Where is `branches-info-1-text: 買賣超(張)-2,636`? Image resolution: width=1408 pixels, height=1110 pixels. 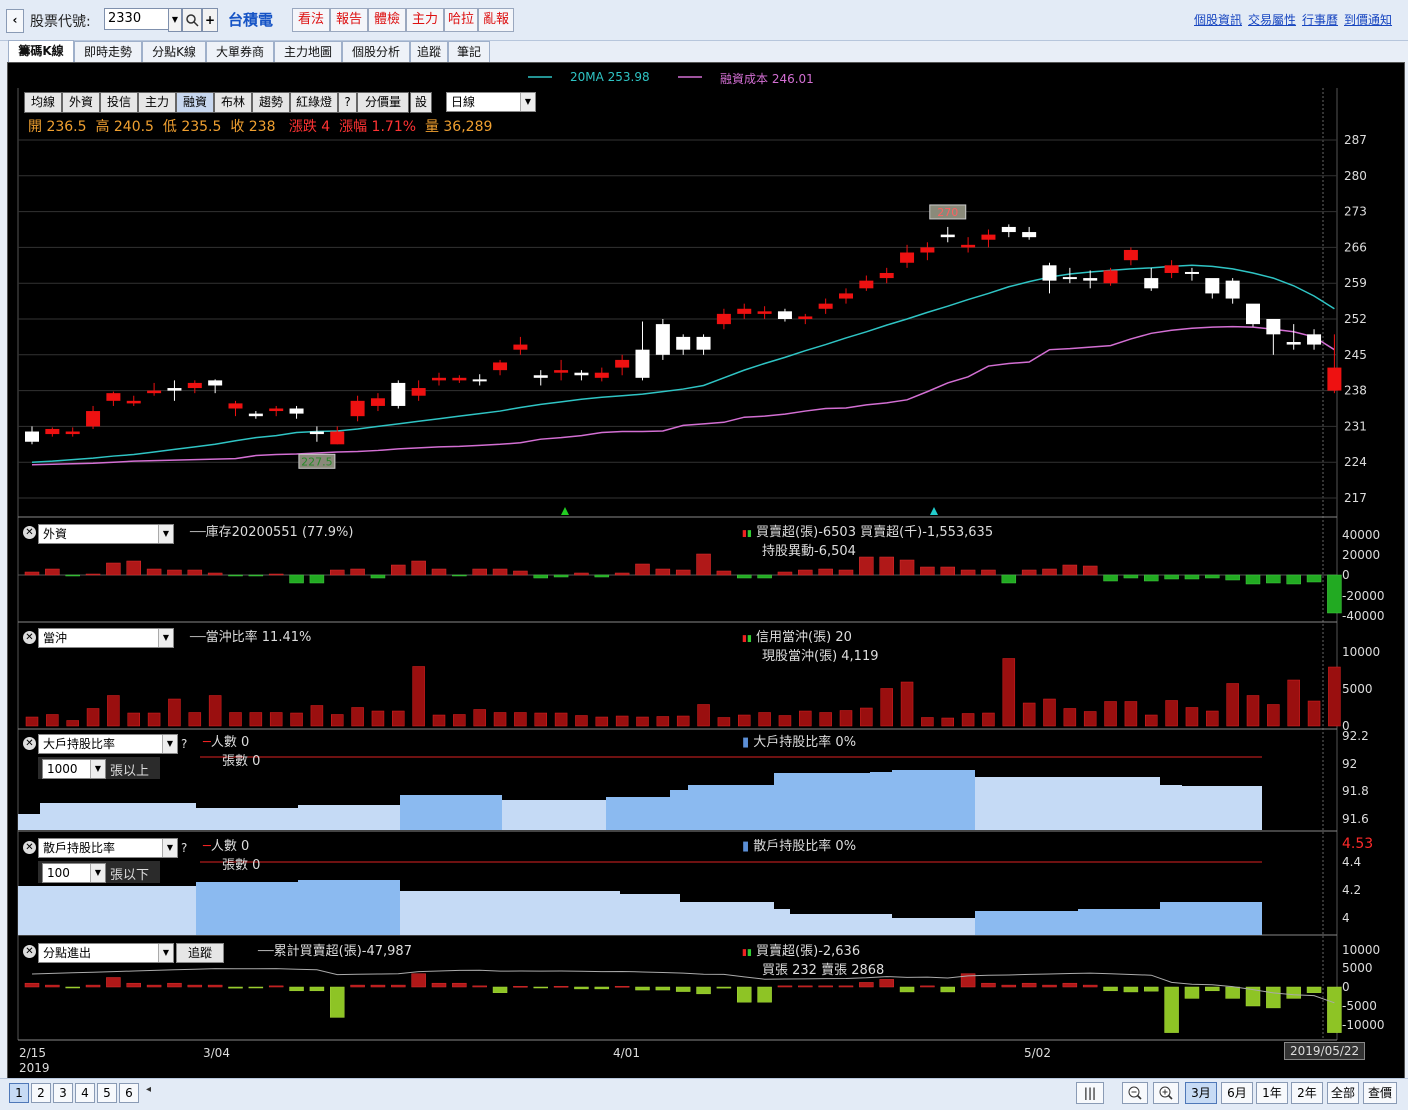
branches-info-1-text: 買賣超(張)-2,636 is located at coordinates (808, 951).